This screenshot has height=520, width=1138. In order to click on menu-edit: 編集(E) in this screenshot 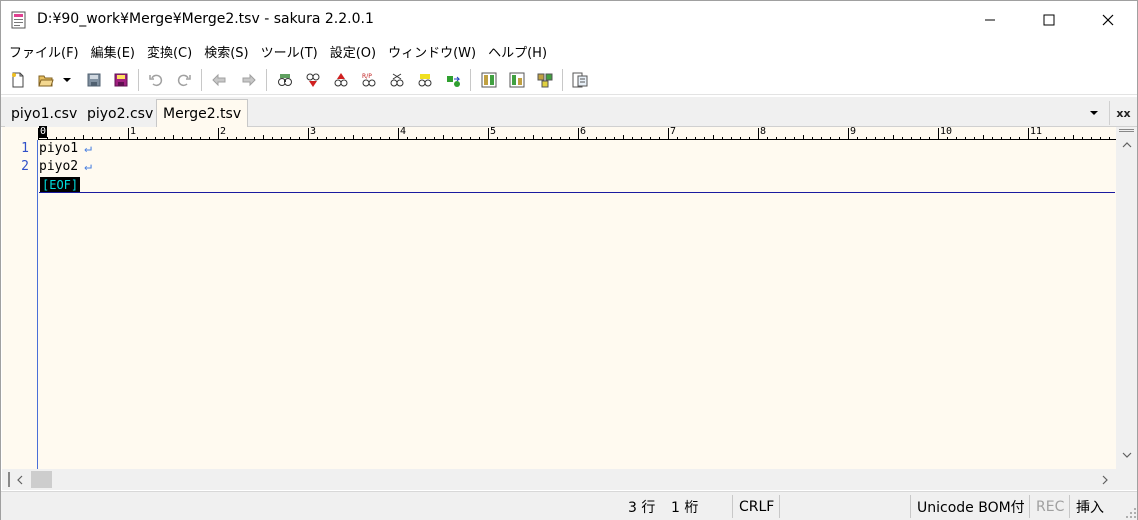, I will do `click(113, 51)`.